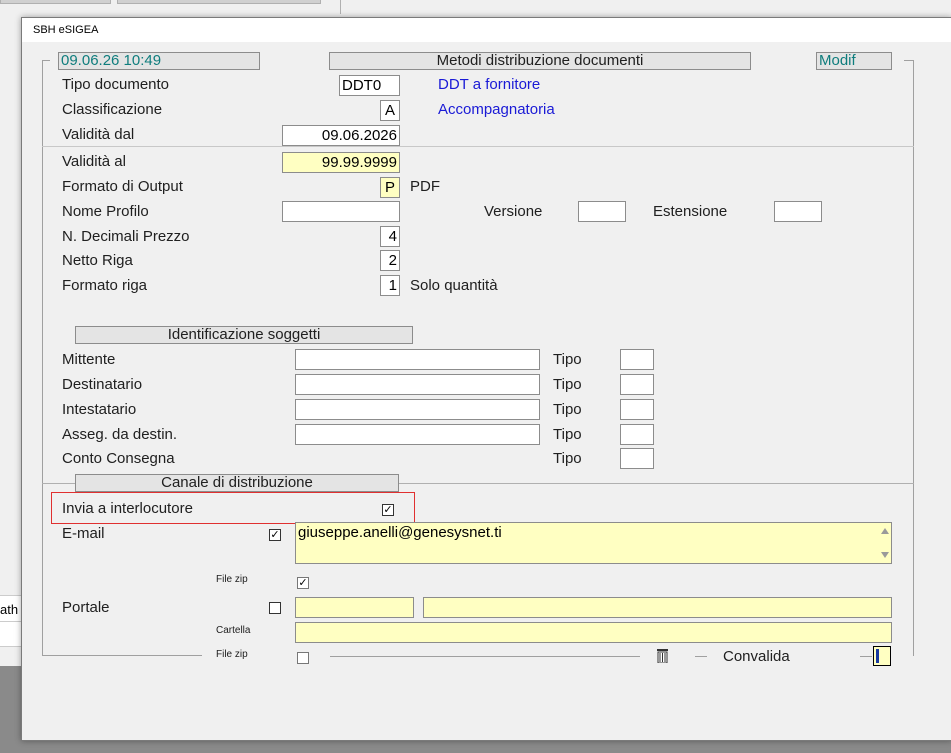 The height and width of the screenshot is (753, 951). Describe the element at coordinates (637, 409) in the screenshot. I see `intestatario-tipo-input` at that location.